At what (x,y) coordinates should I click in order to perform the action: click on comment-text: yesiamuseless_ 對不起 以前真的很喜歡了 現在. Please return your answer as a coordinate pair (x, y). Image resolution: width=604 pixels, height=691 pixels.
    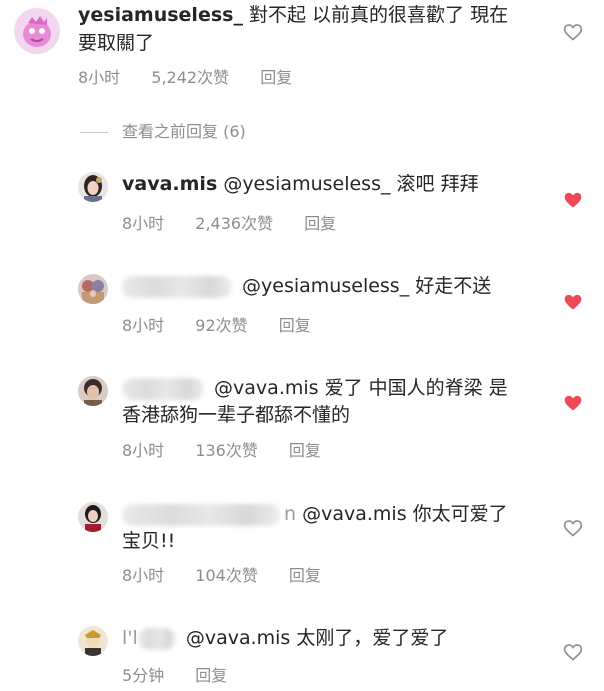
    Looking at the image, I should click on (293, 15).